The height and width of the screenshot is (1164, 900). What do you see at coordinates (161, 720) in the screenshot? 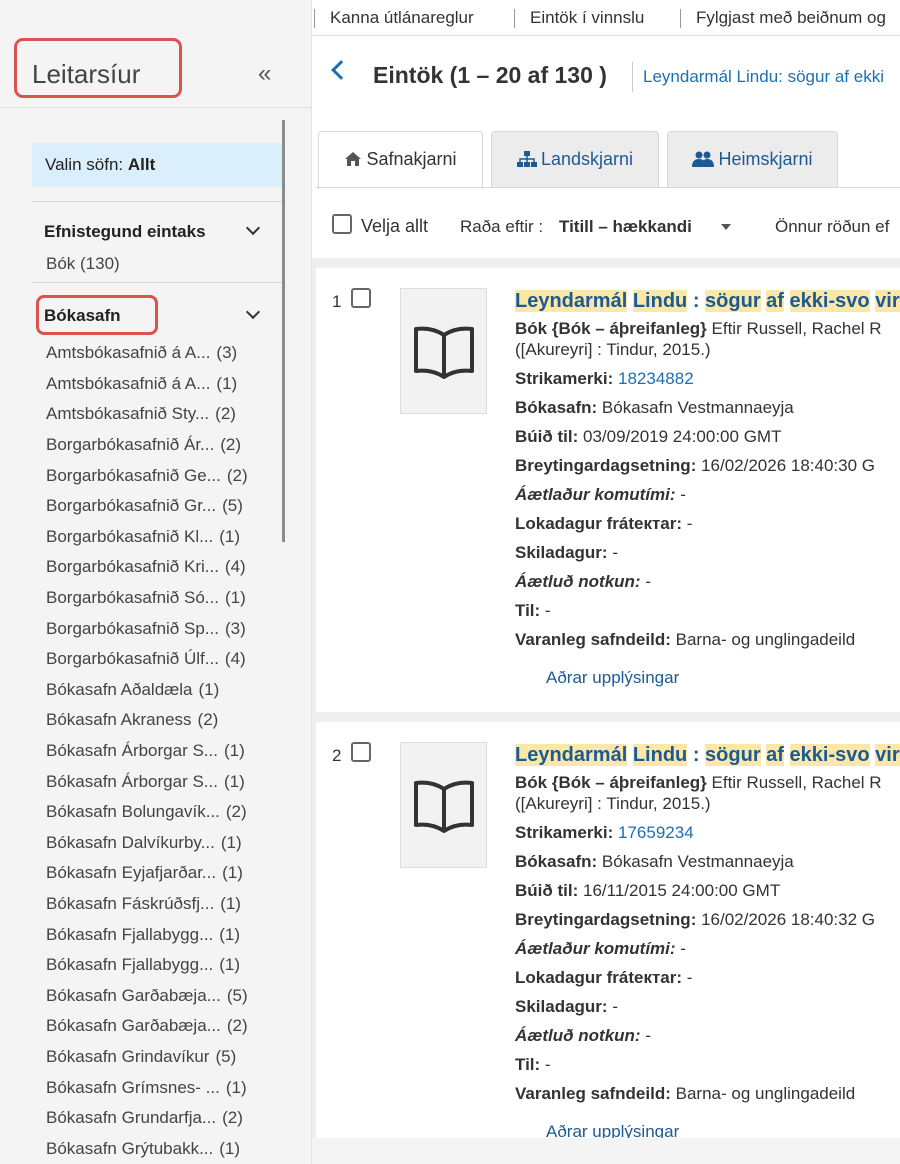
I see `library-facet-item: Bókasafn Akraness (2)` at bounding box center [161, 720].